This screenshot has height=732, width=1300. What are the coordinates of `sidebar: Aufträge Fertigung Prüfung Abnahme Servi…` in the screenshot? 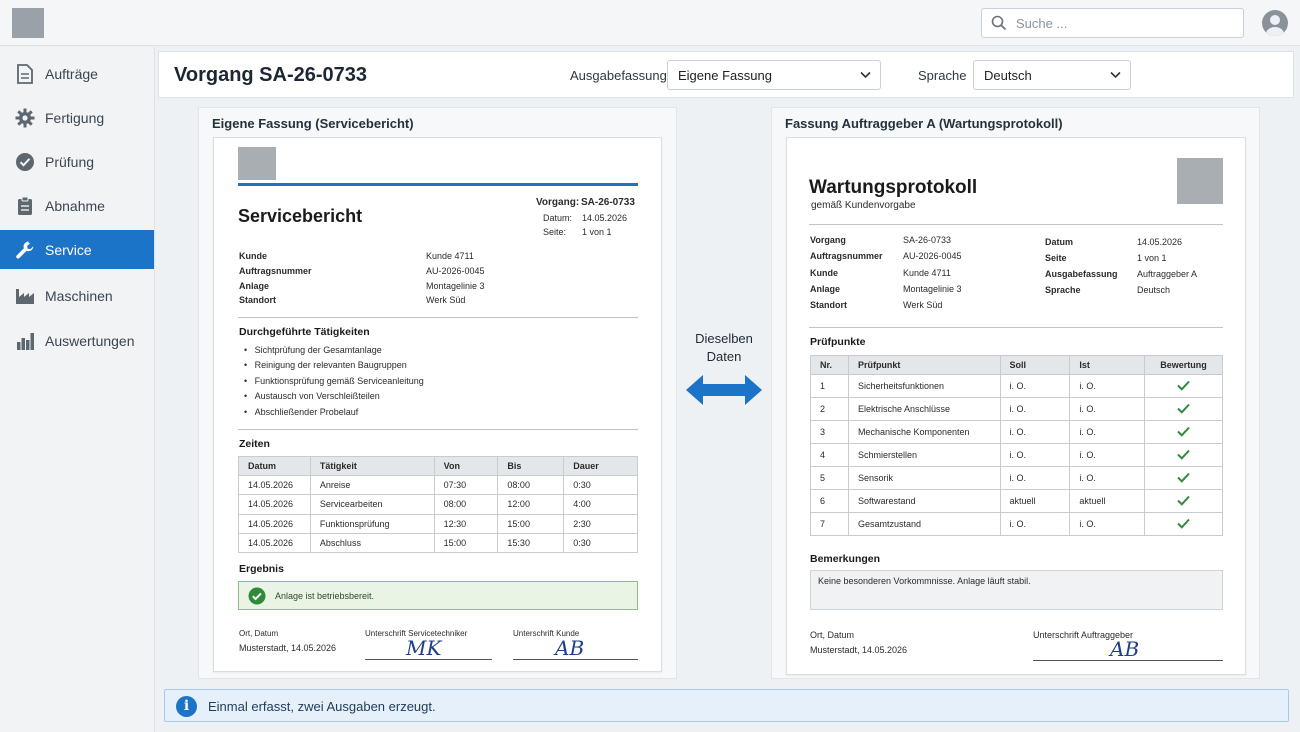 It's located at (77, 389).